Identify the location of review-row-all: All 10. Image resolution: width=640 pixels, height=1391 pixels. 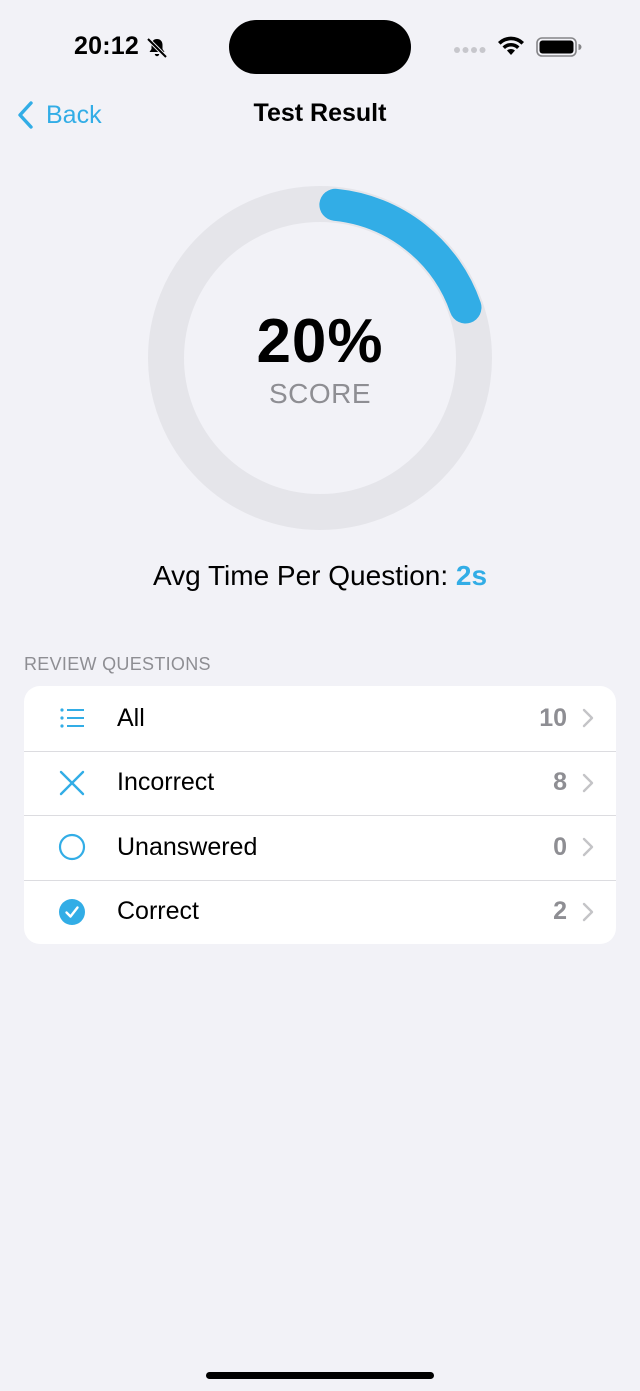
(320, 718).